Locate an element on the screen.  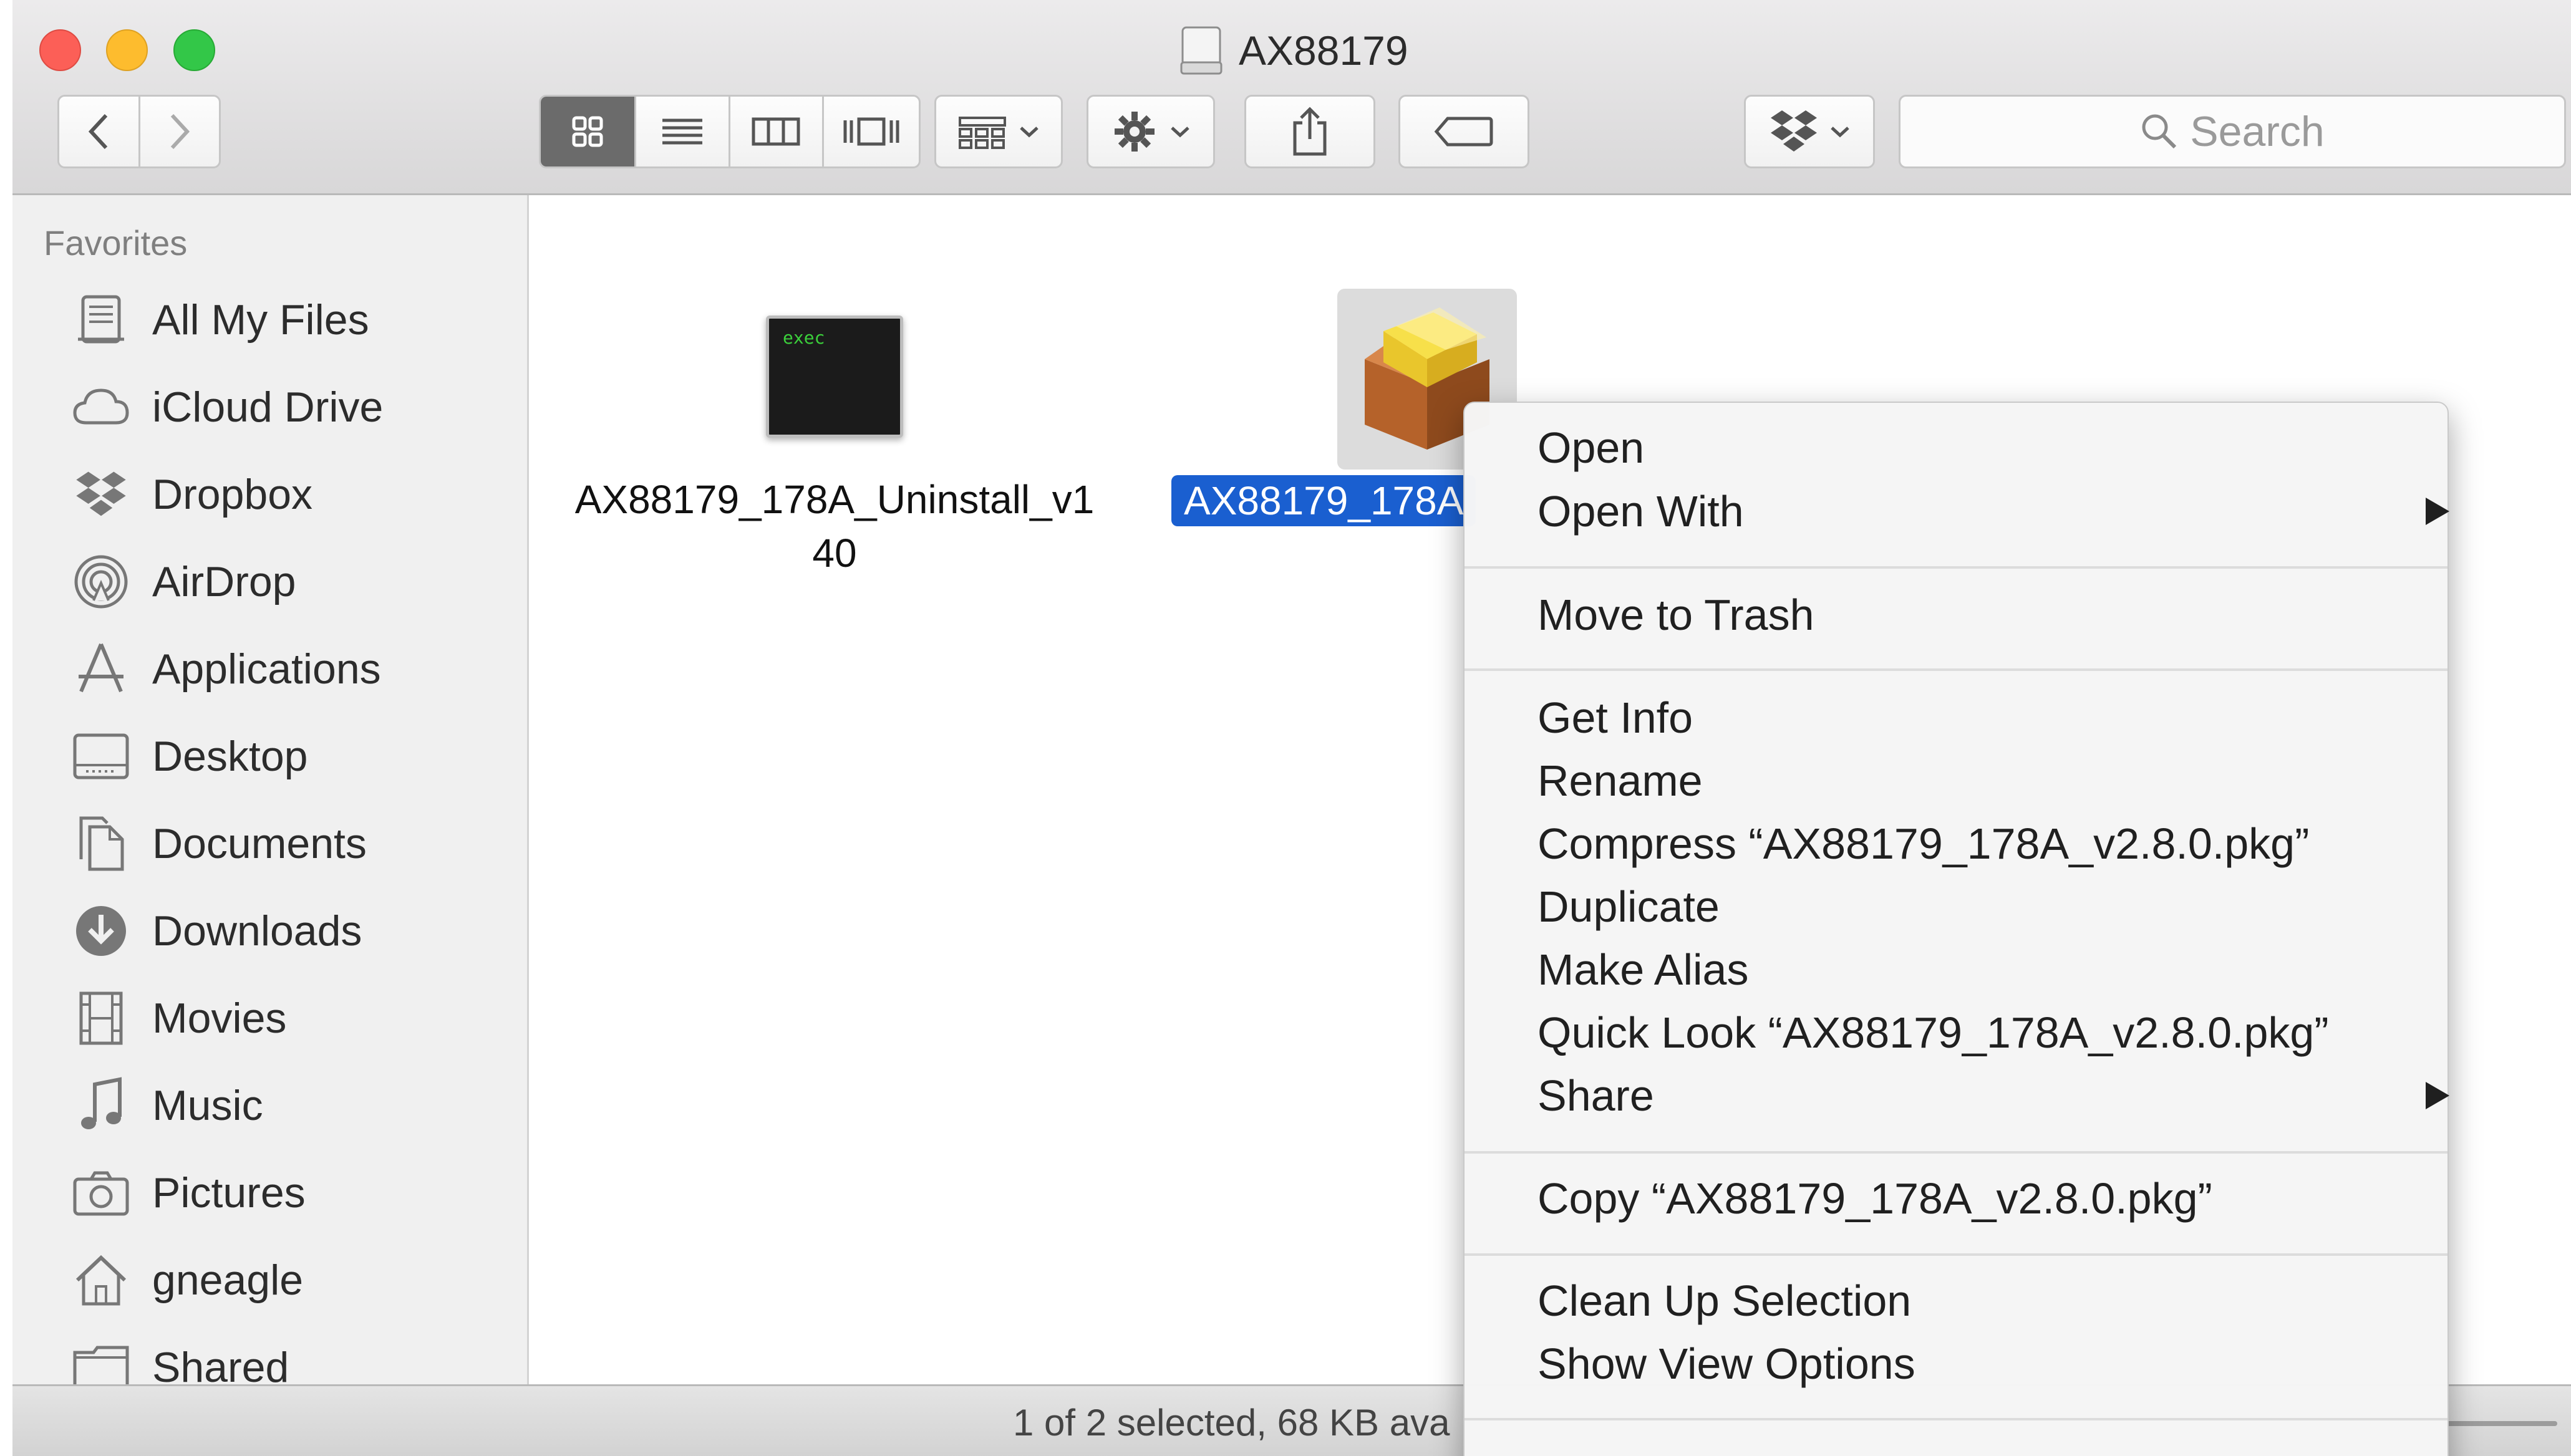
grid-icon is located at coordinates (587, 132).